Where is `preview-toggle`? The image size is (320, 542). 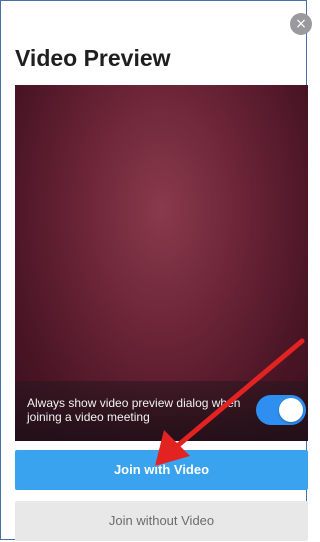
preview-toggle is located at coordinates (281, 410).